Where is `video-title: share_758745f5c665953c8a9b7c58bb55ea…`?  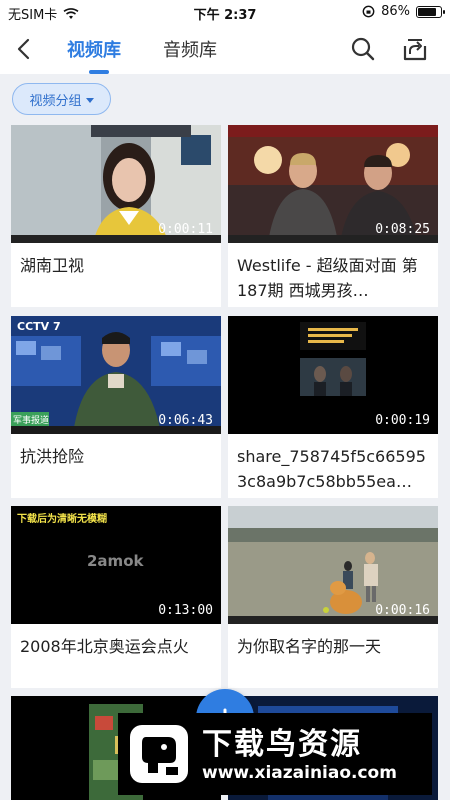 video-title: share_758745f5c665953c8a9b7c58bb55ea… is located at coordinates (331, 469).